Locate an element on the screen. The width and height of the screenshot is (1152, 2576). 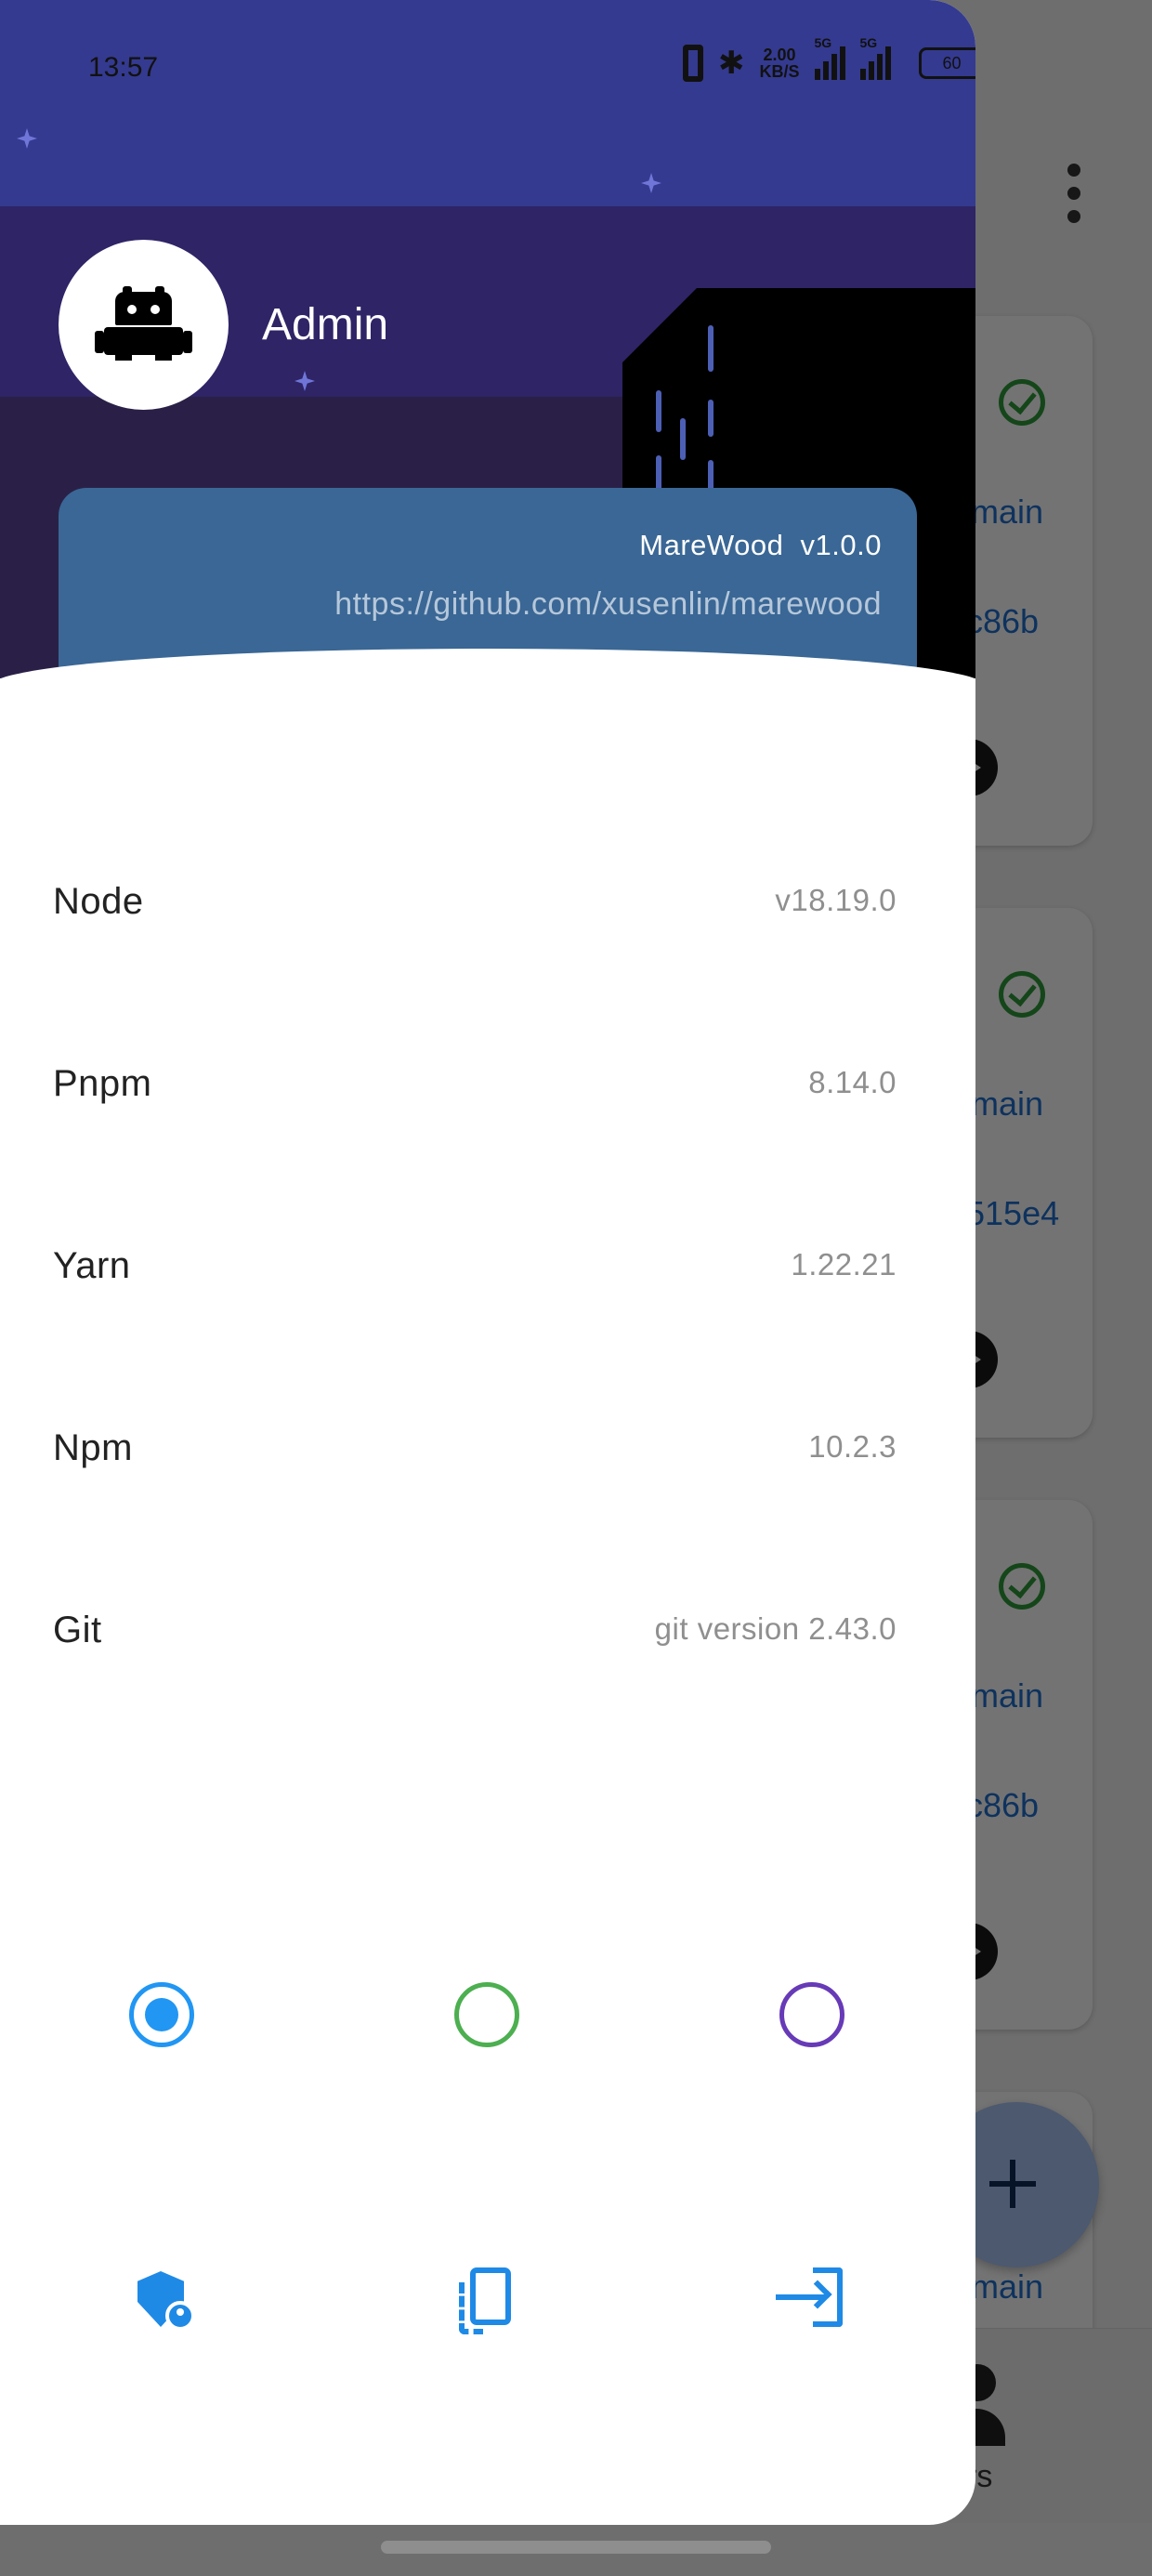
app-version: MareWood v1.0.0 is located at coordinates (760, 545).